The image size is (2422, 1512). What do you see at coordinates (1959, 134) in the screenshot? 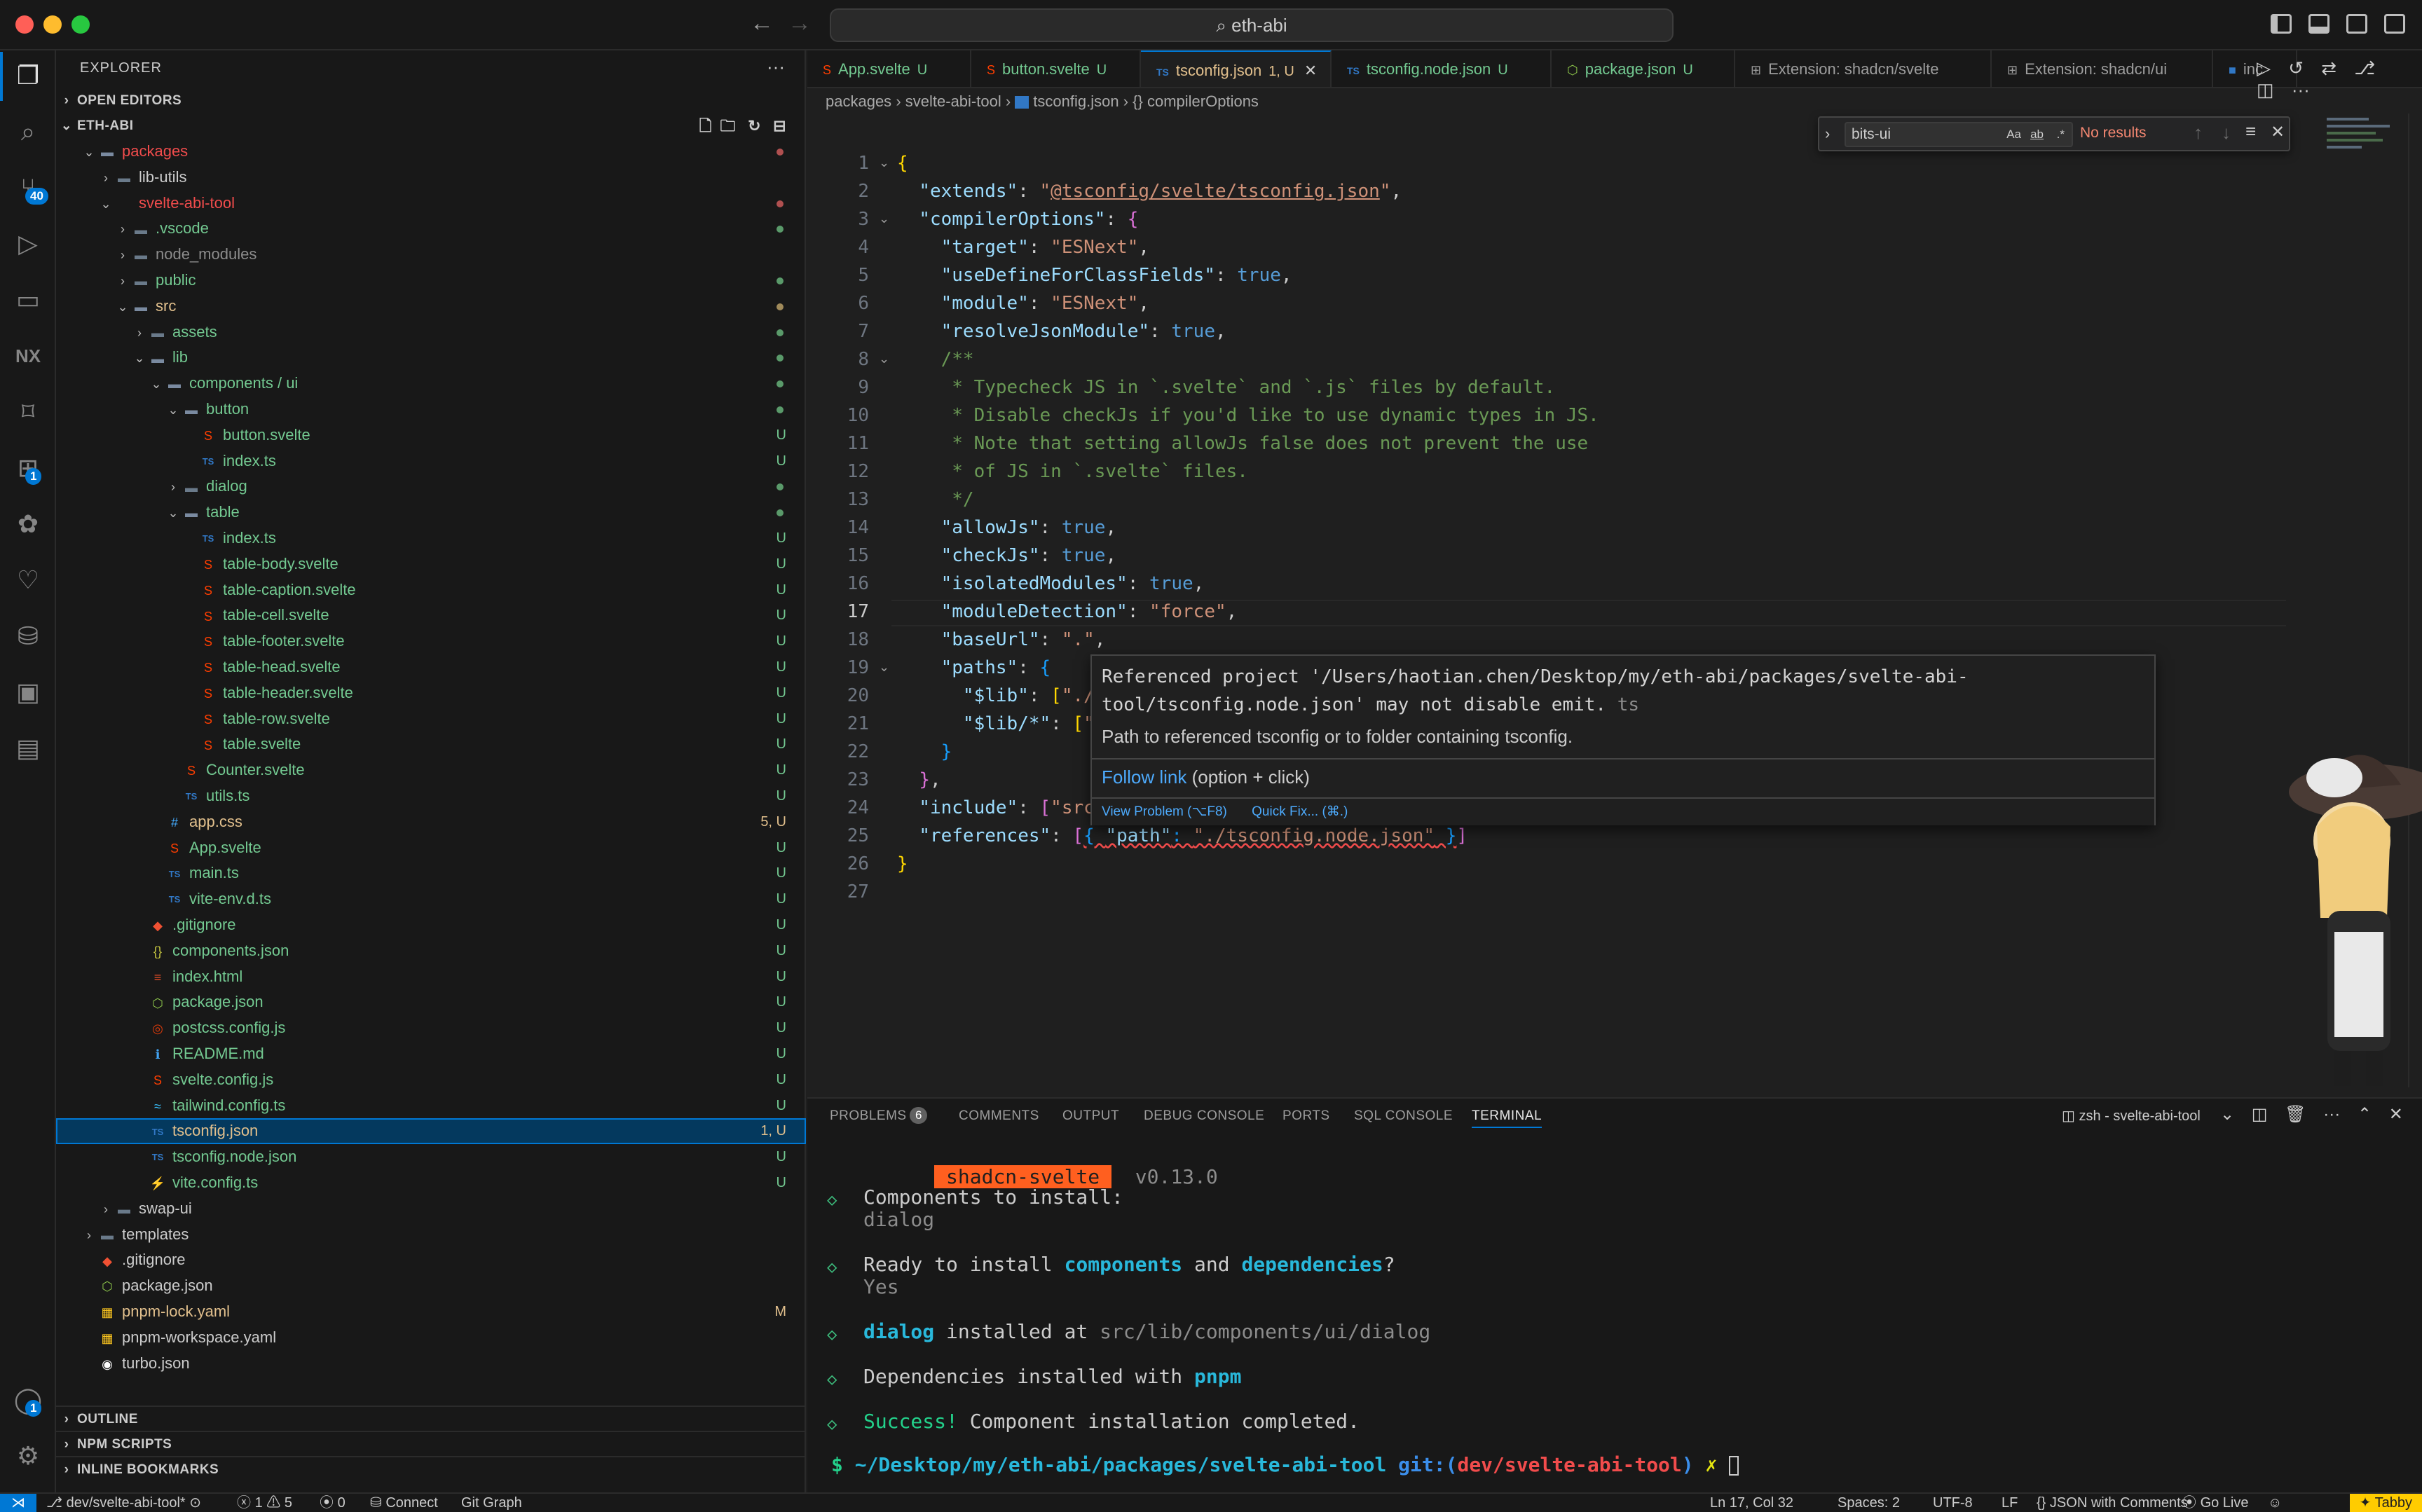
I see `find-input: bits-ui Aa ab .*` at bounding box center [1959, 134].